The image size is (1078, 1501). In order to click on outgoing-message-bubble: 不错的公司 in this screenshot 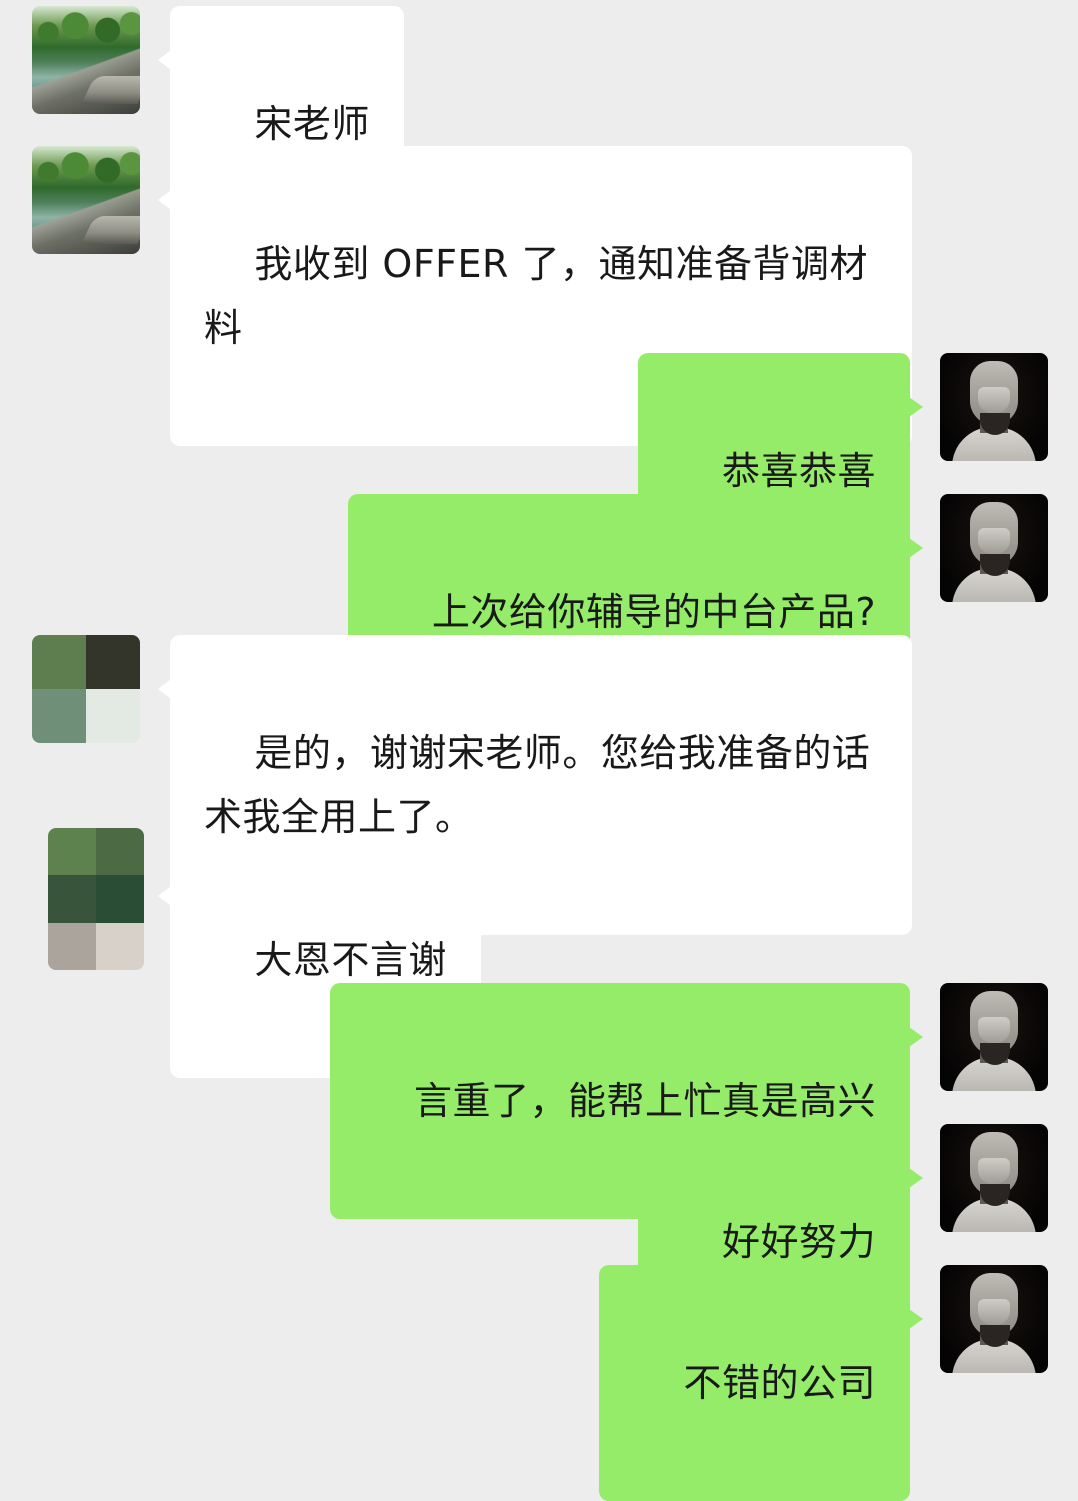, I will do `click(761, 1383)`.